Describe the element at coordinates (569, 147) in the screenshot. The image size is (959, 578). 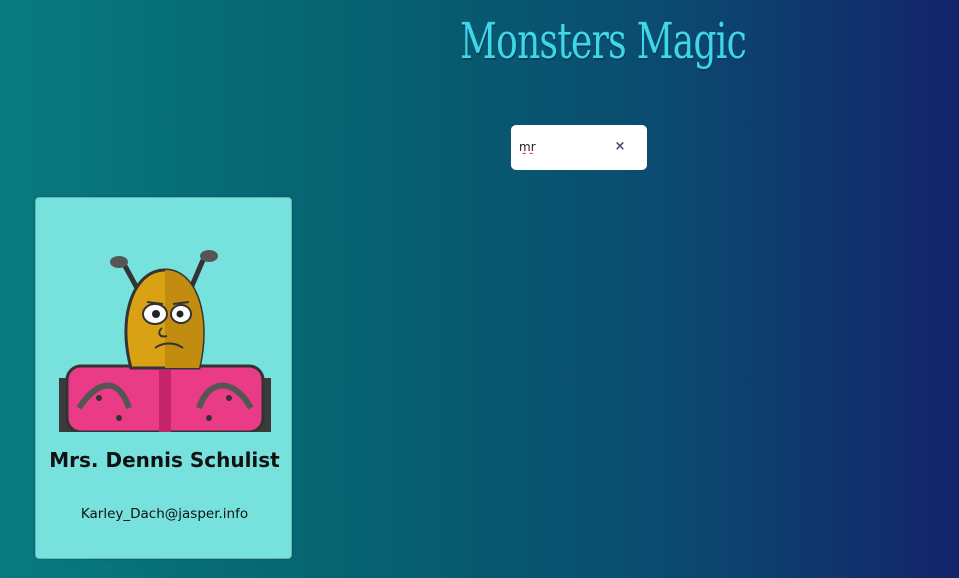
I see `search-input` at that location.